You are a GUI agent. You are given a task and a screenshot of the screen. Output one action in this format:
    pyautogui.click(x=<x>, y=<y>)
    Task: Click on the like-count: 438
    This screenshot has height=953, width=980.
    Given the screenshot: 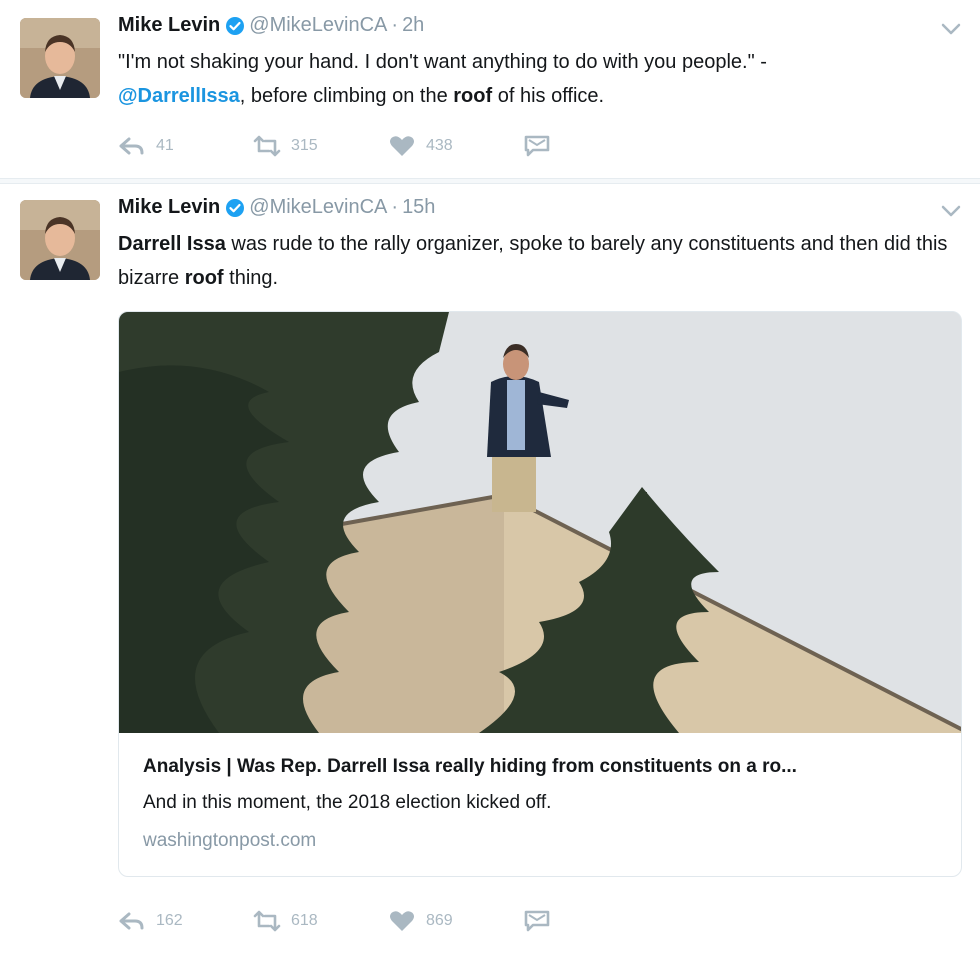 What is the action you would take?
    pyautogui.click(x=439, y=145)
    